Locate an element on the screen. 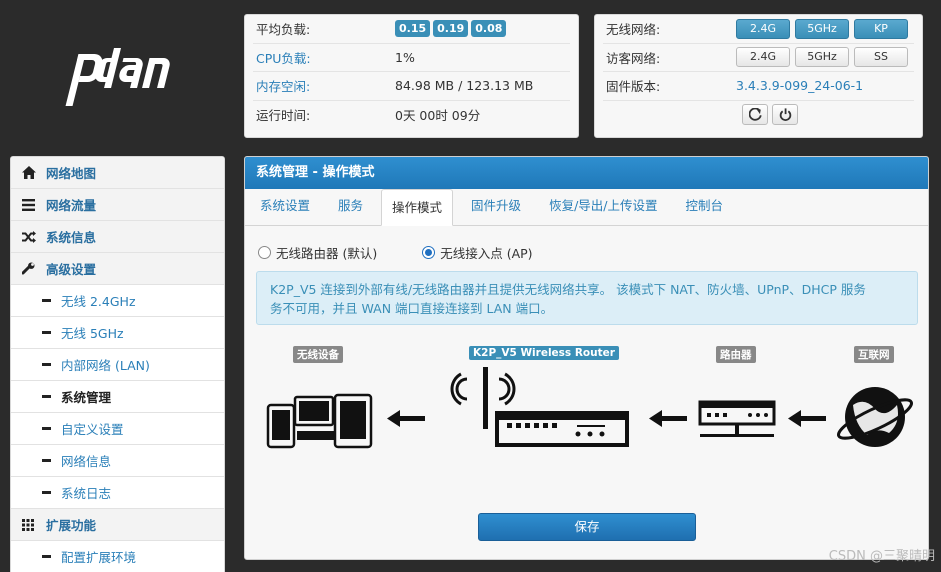 Image resolution: width=941 pixels, height=572 pixels. guest-24g-button: 2.4G is located at coordinates (763, 57).